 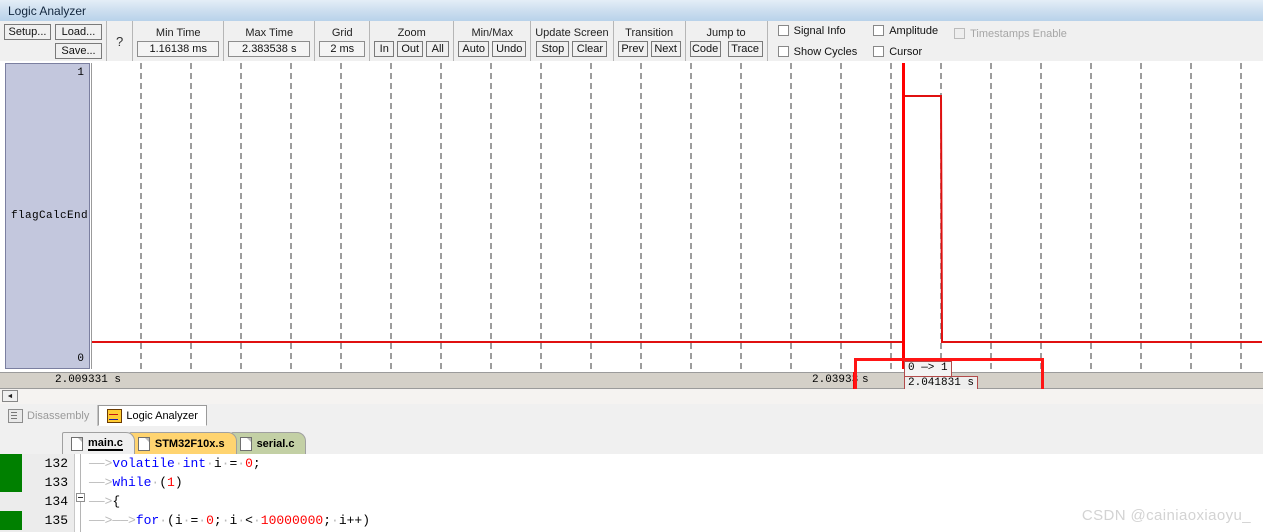 What do you see at coordinates (178, 49) in the screenshot?
I see `min-time-field: 1.16138 ms` at bounding box center [178, 49].